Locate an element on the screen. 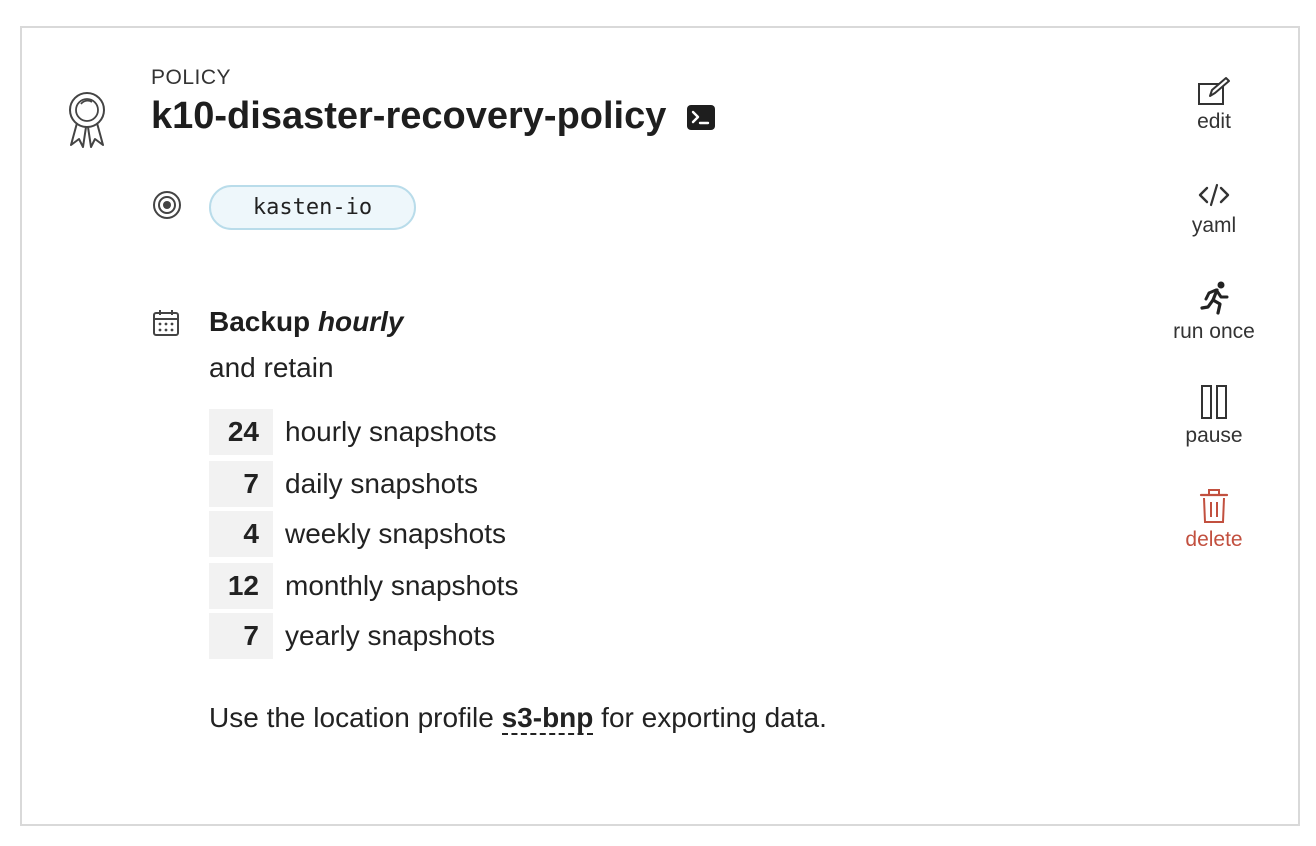 The height and width of the screenshot is (846, 1316). export-text-after: for exporting data. is located at coordinates (714, 717).